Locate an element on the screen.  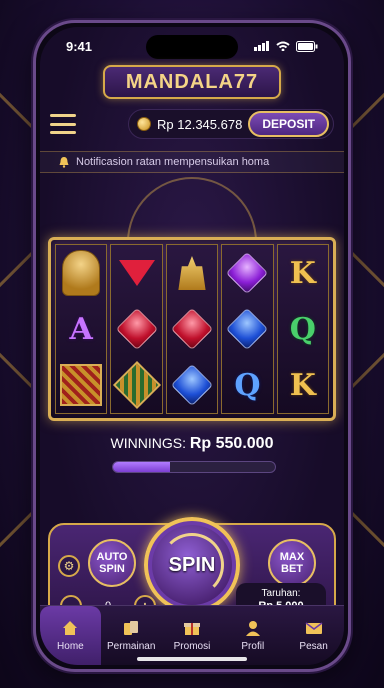
symbol-amethyst is located at coordinates (247, 273).